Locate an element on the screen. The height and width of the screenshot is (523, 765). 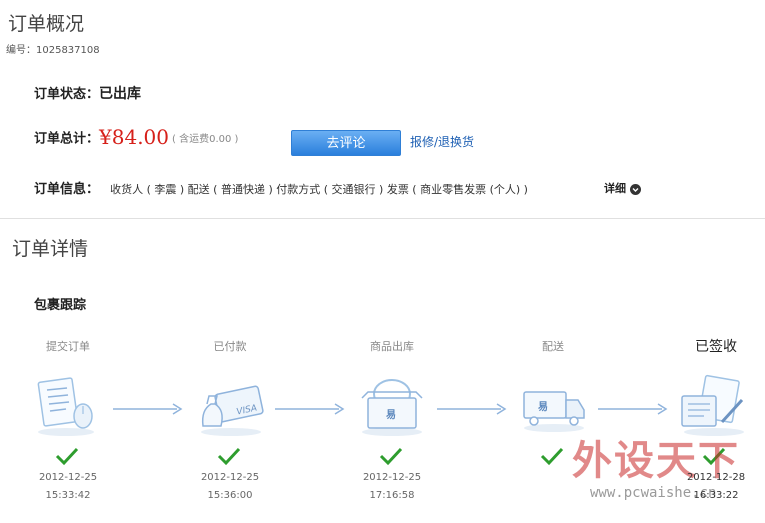
step-time-shipped: 2012-12-25 17:16:58 is located at coordinates (392, 487).